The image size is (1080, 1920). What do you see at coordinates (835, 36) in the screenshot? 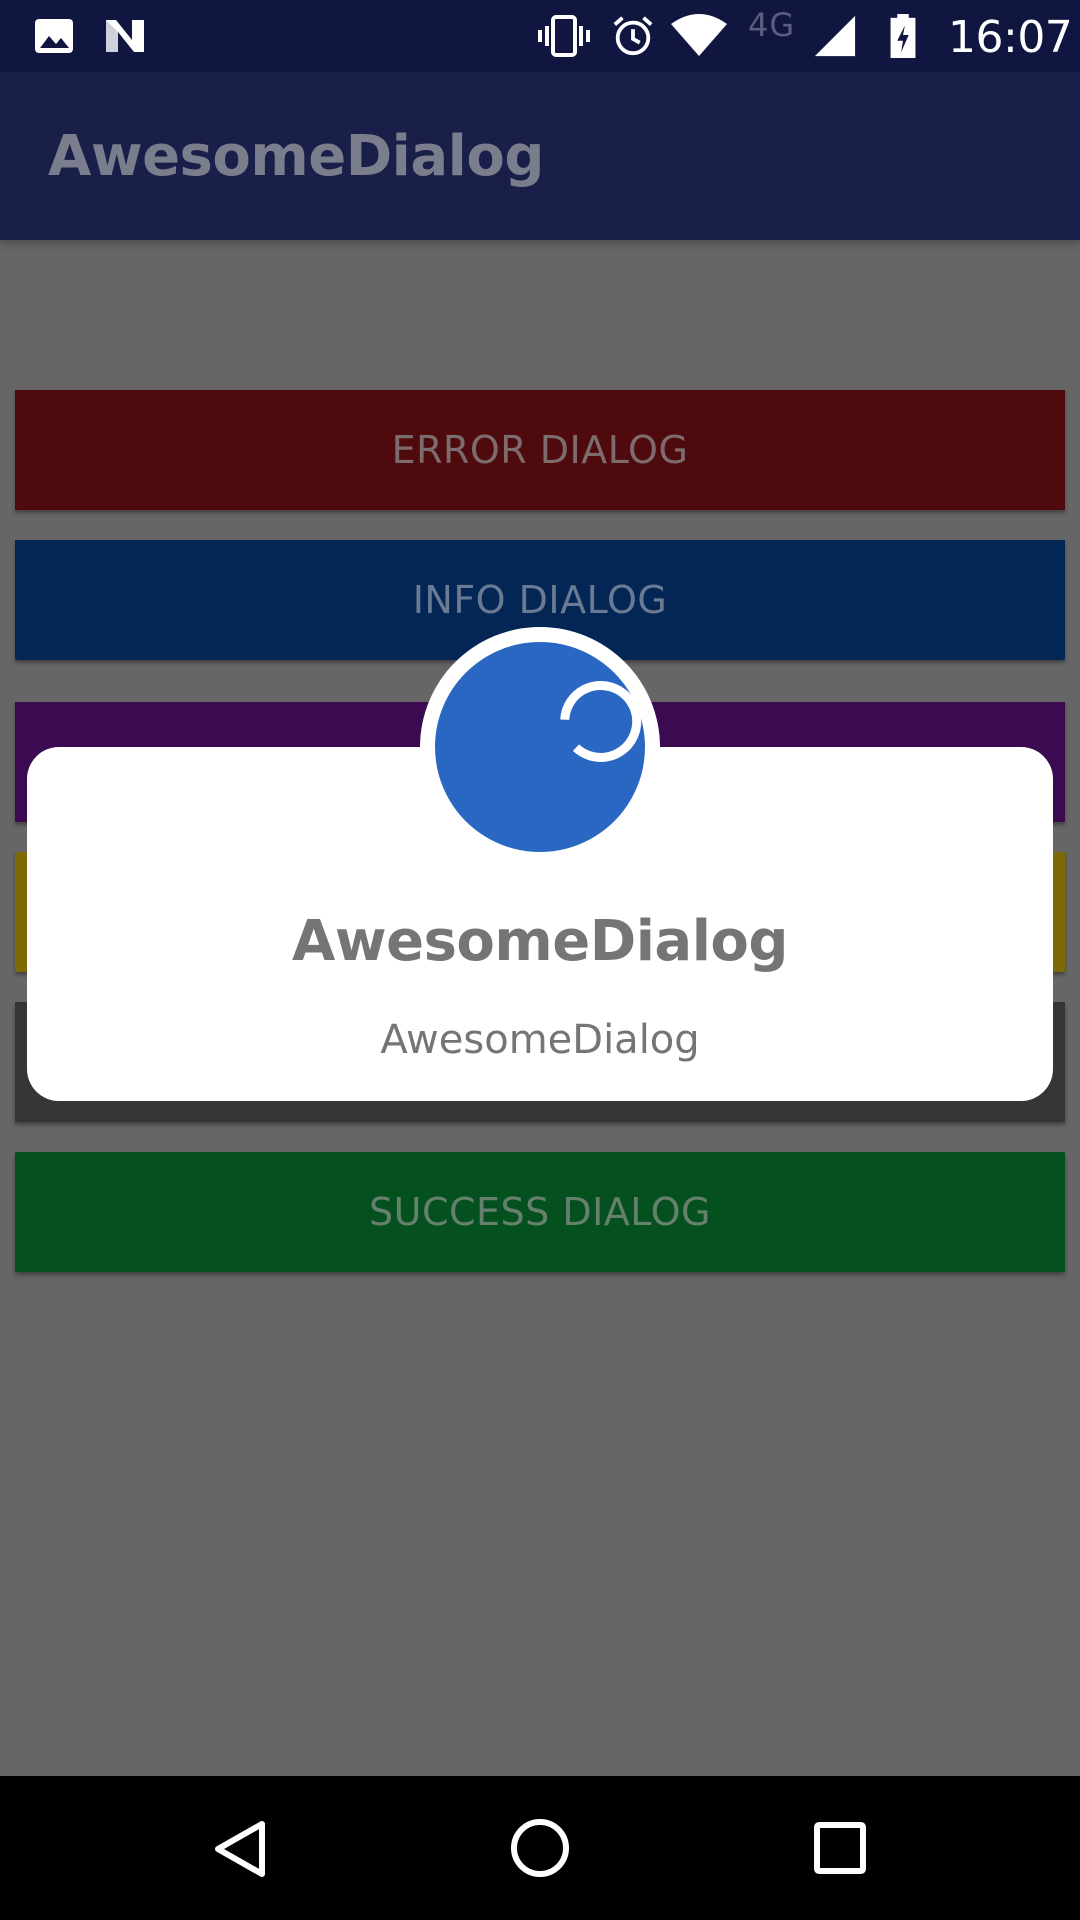
I see `cell-signal-icon` at bounding box center [835, 36].